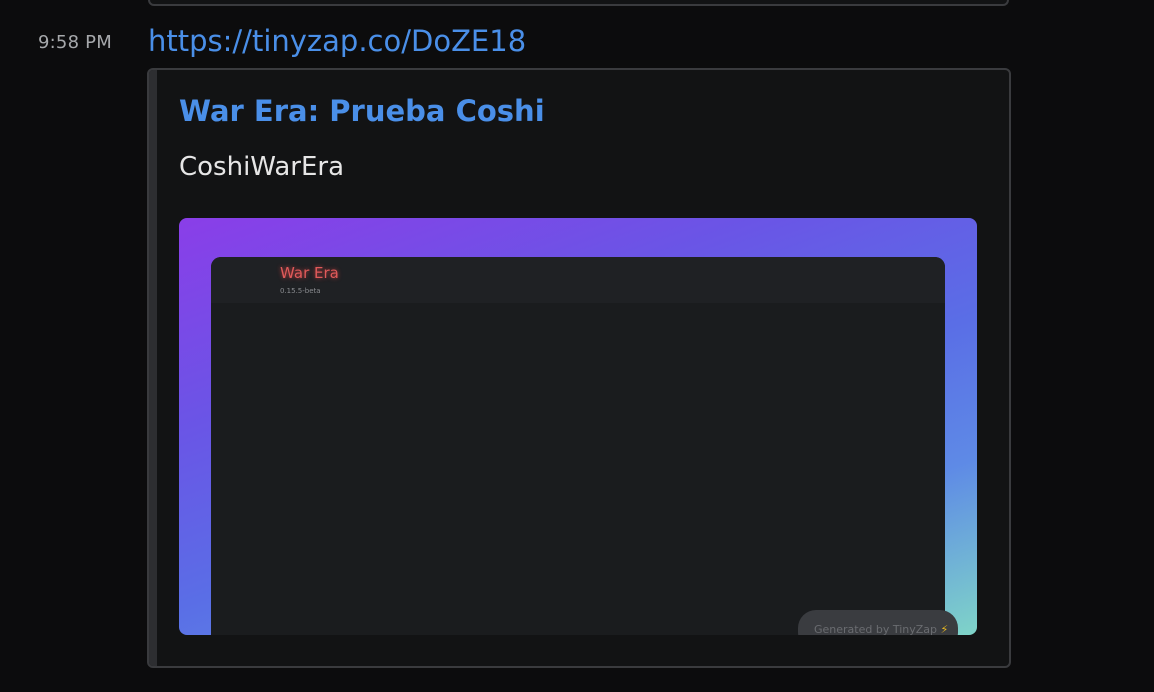 This screenshot has height=692, width=1154. I want to click on lightning-bolt-icon: ⚡, so click(944, 629).